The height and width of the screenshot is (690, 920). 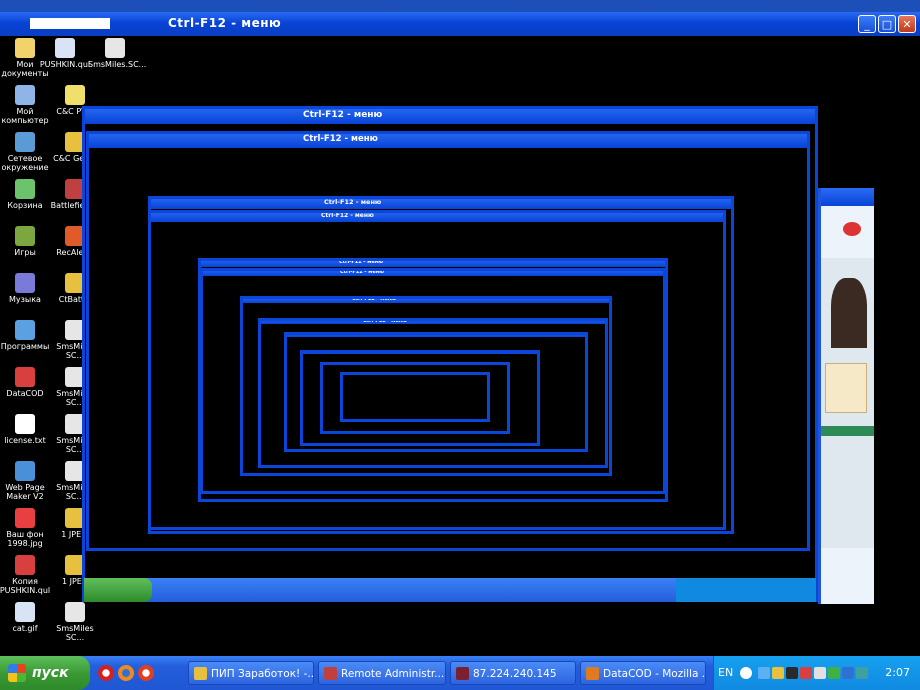 I want to click on desktop-icon: Корзина, so click(x=26, y=194).